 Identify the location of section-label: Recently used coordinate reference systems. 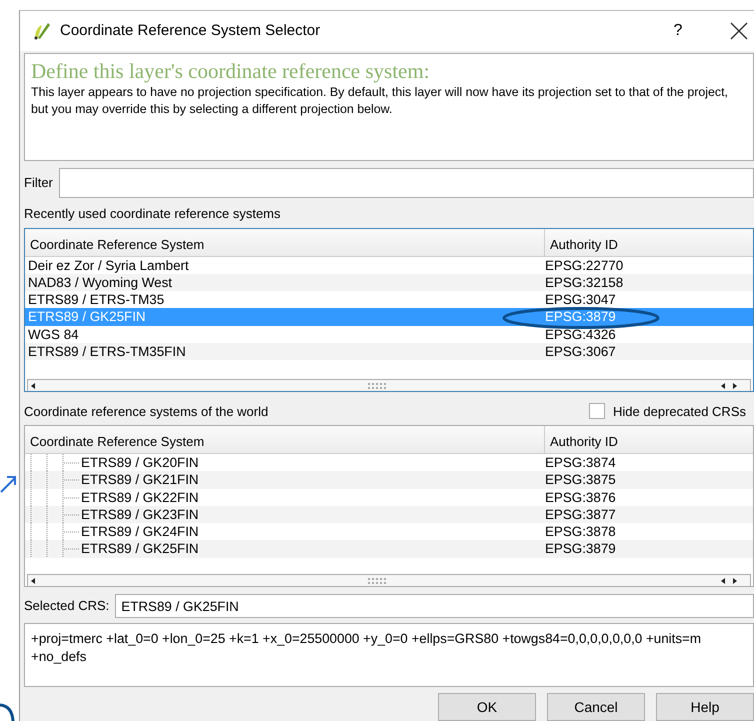
(153, 214).